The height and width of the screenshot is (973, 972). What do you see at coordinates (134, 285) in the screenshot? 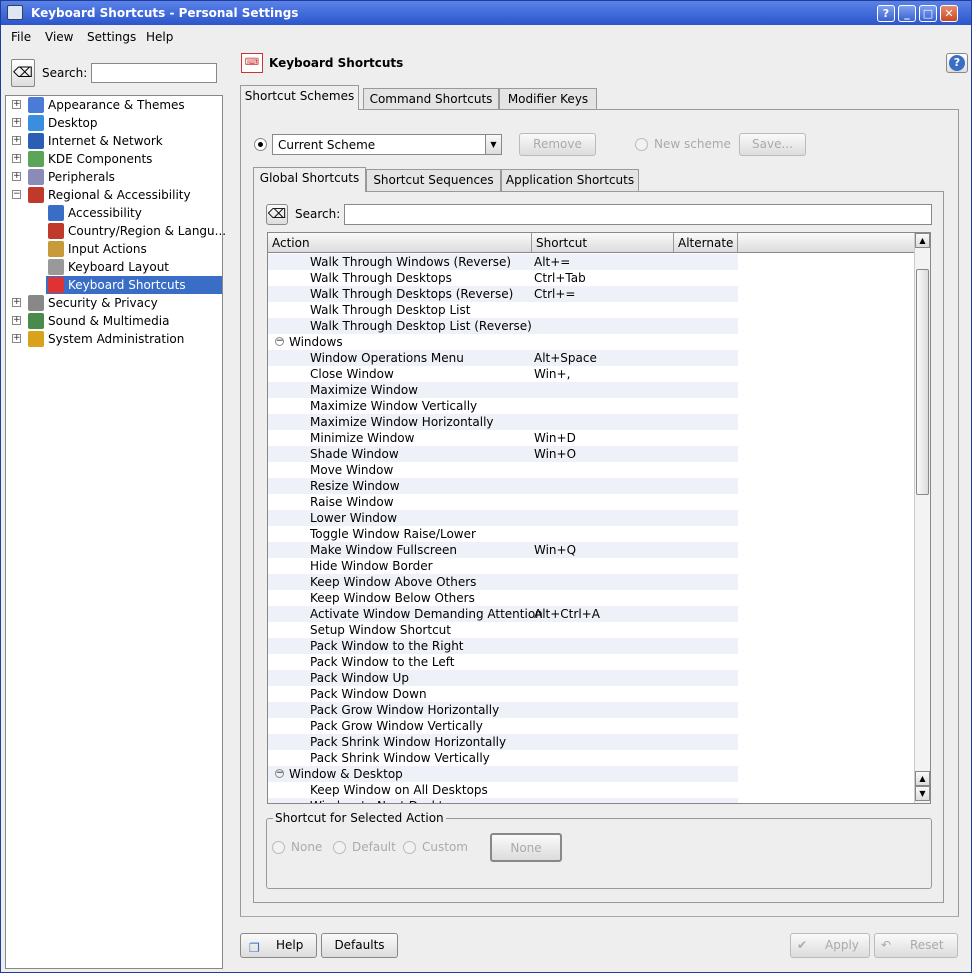
I see `sidebar-item: Keyboard Shortcuts` at bounding box center [134, 285].